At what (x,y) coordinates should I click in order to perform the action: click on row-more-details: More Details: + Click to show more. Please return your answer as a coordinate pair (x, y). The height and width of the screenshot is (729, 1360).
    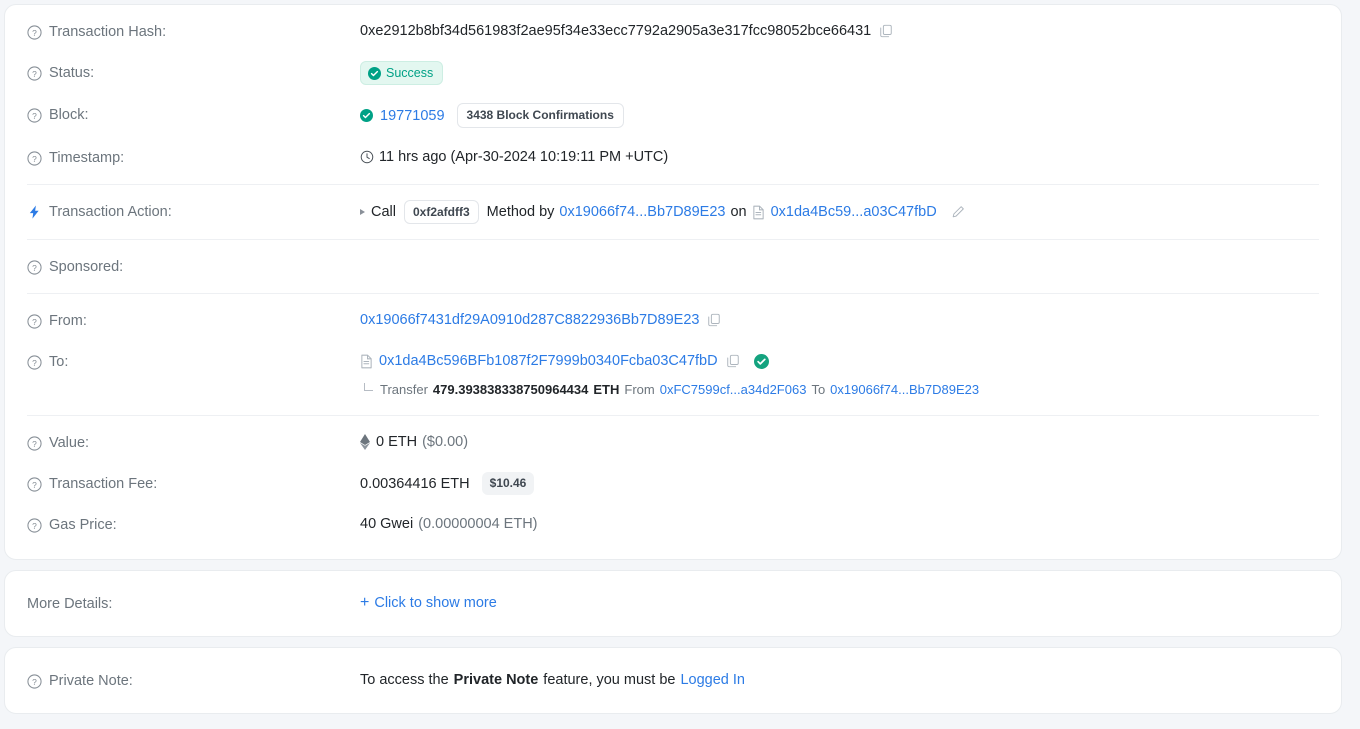
    Looking at the image, I should click on (673, 603).